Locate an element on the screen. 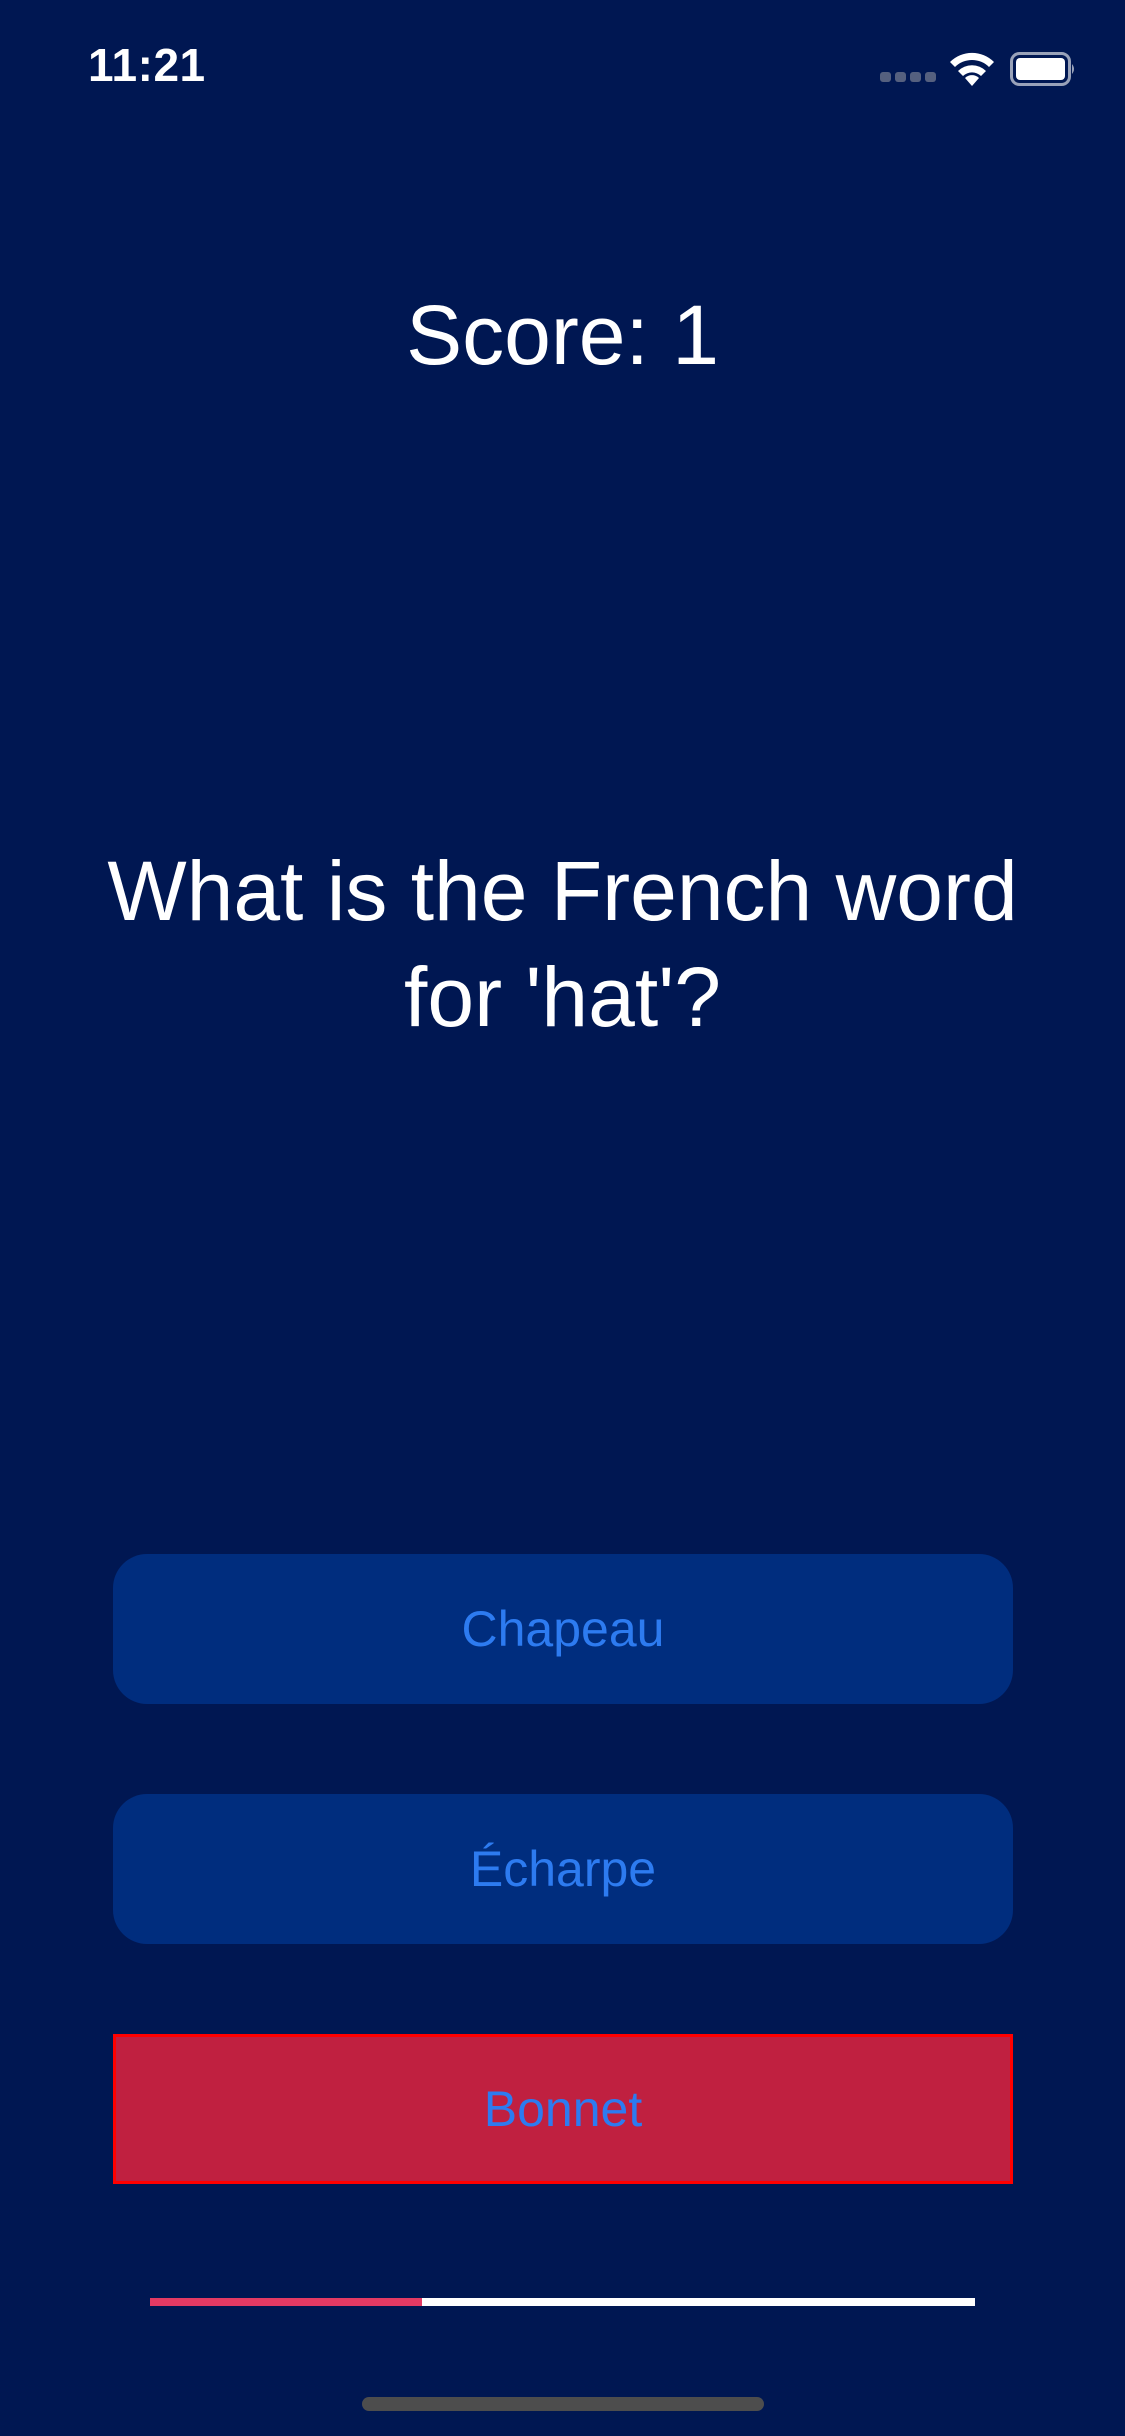  progress-bar-fill is located at coordinates (286, 2302).